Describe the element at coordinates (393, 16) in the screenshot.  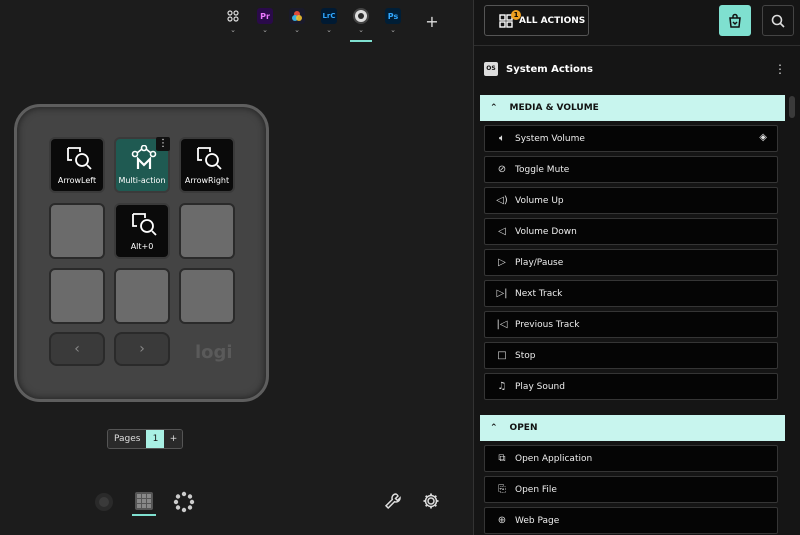
I see `photoshop-icon: Ps` at that location.